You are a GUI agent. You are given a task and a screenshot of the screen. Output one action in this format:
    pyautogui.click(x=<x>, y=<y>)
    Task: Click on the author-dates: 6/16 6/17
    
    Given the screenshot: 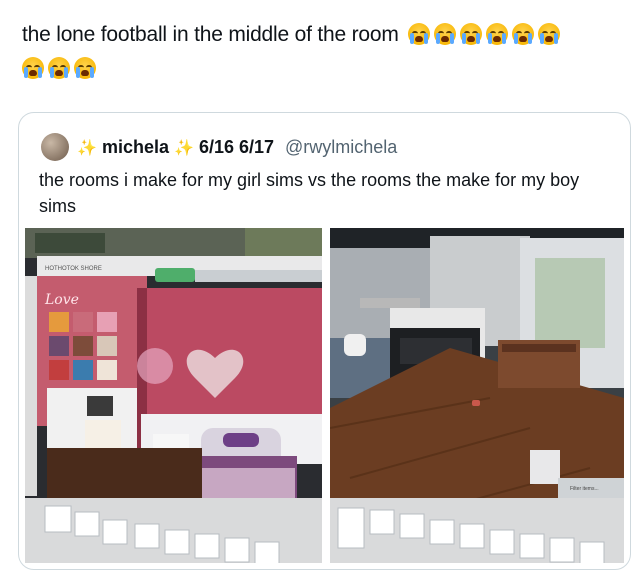 What is the action you would take?
    pyautogui.click(x=236, y=147)
    